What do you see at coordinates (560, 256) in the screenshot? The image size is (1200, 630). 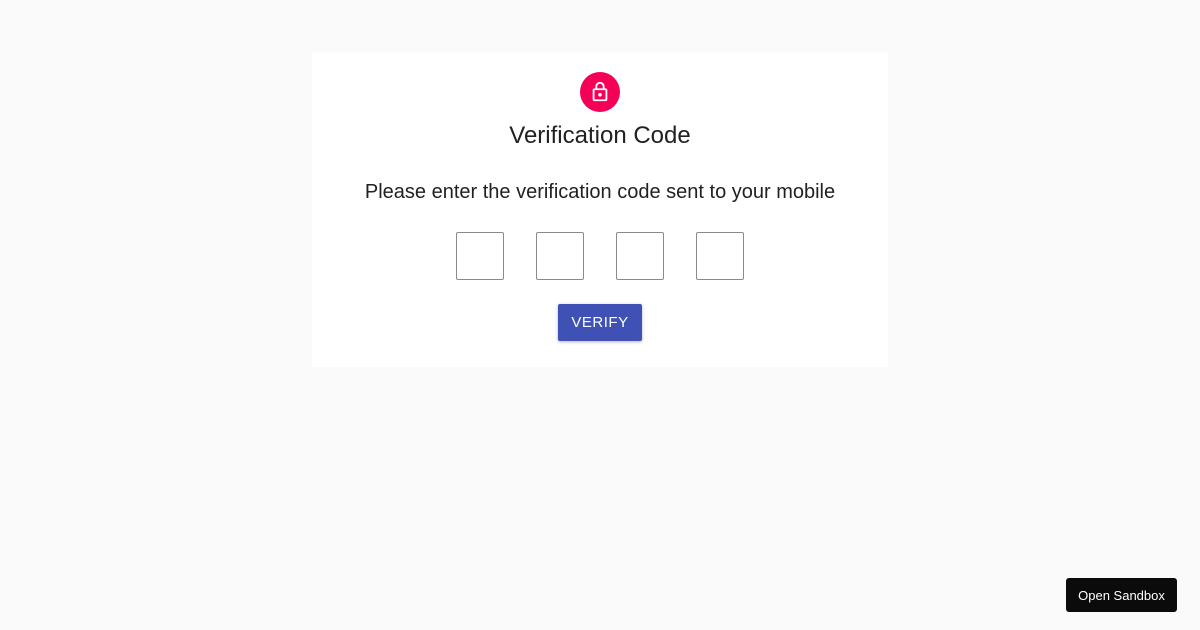 I see `code-digit-2-input` at bounding box center [560, 256].